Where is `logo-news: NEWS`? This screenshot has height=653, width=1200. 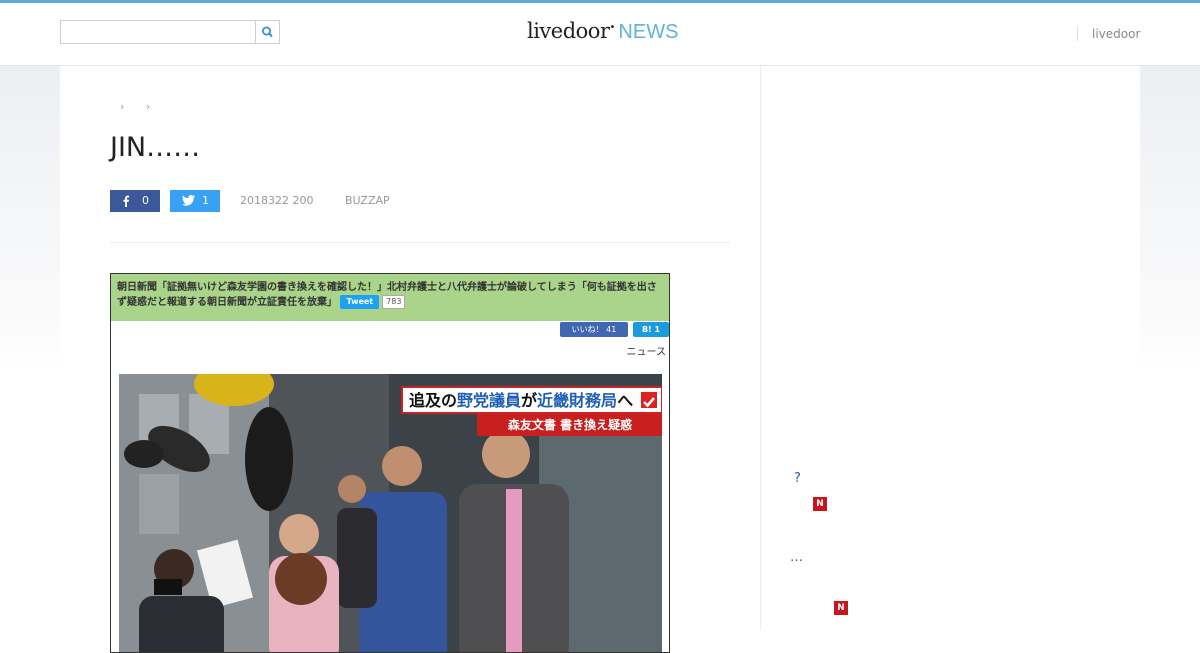 logo-news: NEWS is located at coordinates (648, 32).